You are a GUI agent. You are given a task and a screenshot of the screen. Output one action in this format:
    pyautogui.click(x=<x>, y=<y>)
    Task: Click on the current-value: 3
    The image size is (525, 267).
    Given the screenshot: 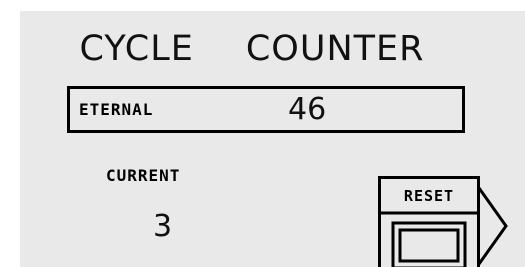 What is the action you would take?
    pyautogui.click(x=163, y=226)
    